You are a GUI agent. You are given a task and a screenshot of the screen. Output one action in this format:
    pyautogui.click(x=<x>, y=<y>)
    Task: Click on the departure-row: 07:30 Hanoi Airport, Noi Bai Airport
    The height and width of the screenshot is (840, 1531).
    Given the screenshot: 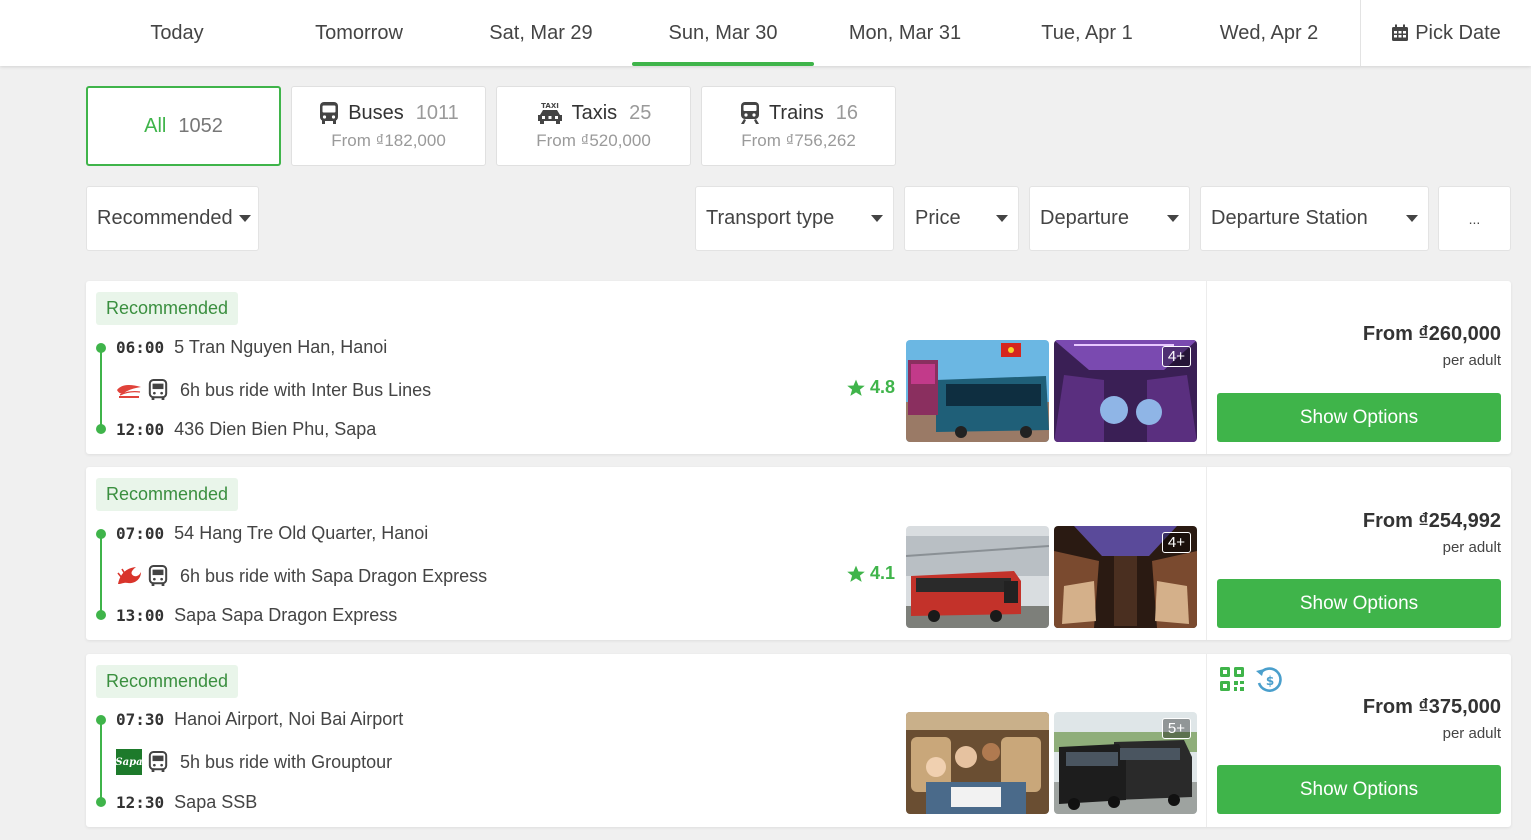 What is the action you would take?
    pyautogui.click(x=260, y=719)
    